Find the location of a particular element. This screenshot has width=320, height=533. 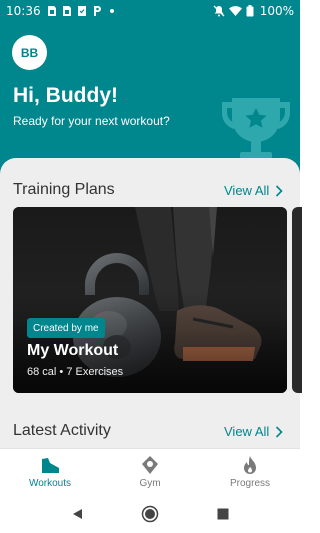

home-circle-icon is located at coordinates (150, 513).